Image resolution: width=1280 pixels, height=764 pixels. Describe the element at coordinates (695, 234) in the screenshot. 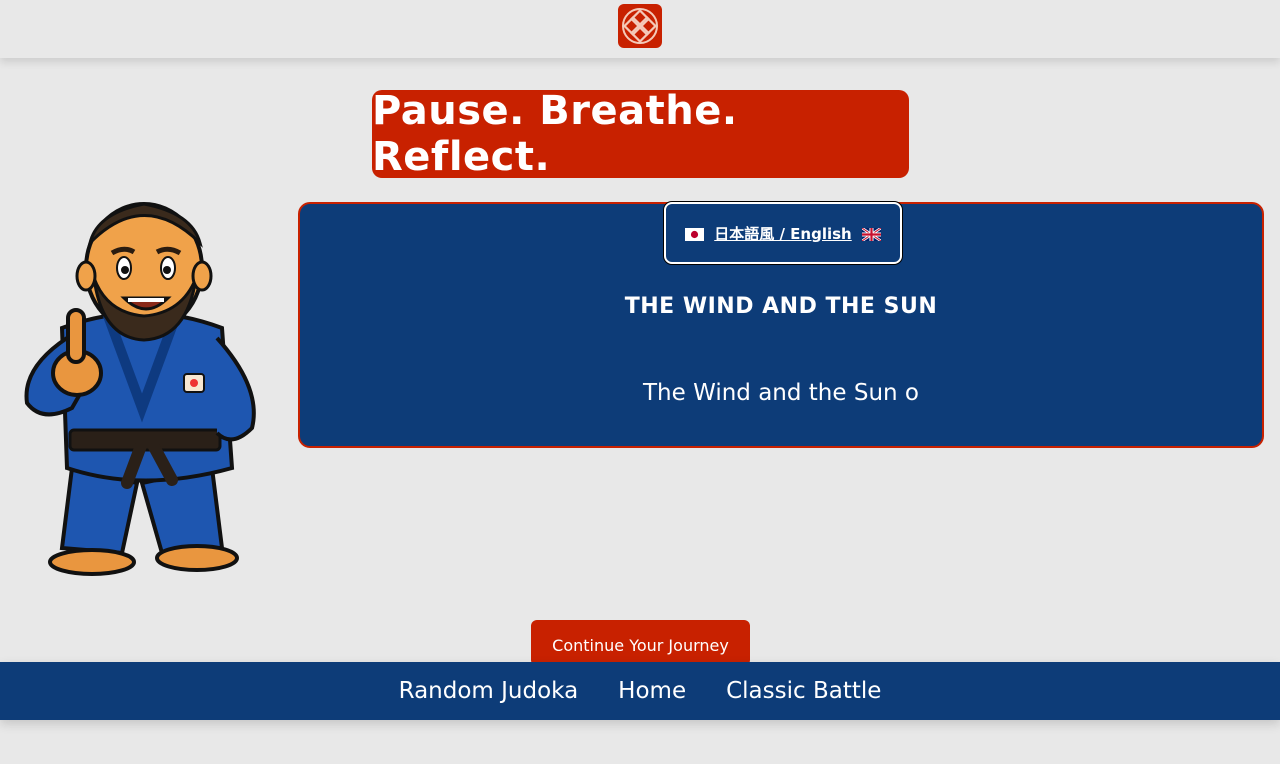

I see `japan-flag-icon` at that location.